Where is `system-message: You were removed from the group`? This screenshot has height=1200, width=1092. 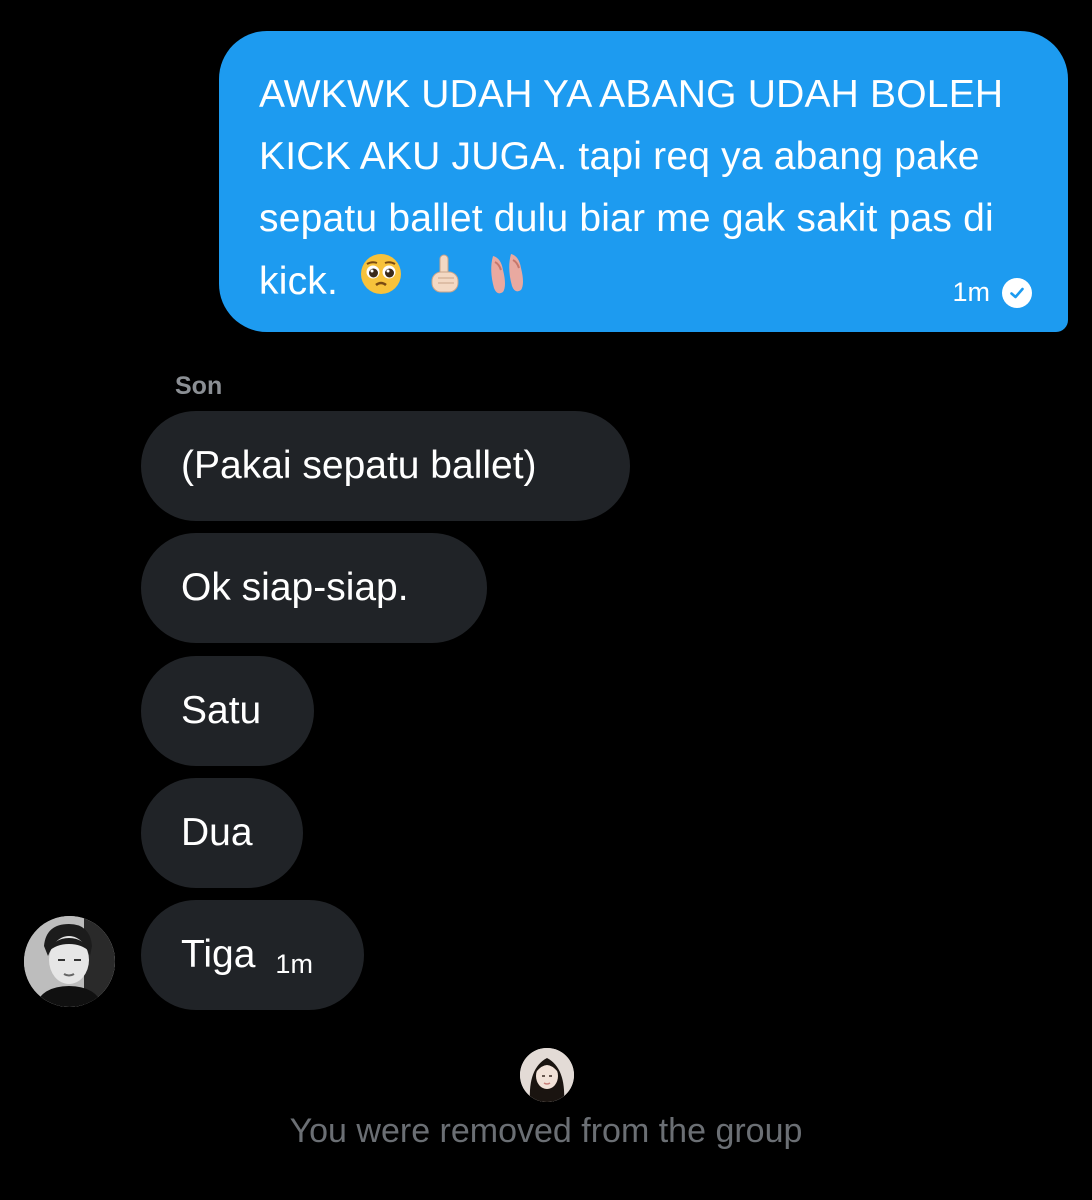
system-message: You were removed from the group is located at coordinates (546, 1131).